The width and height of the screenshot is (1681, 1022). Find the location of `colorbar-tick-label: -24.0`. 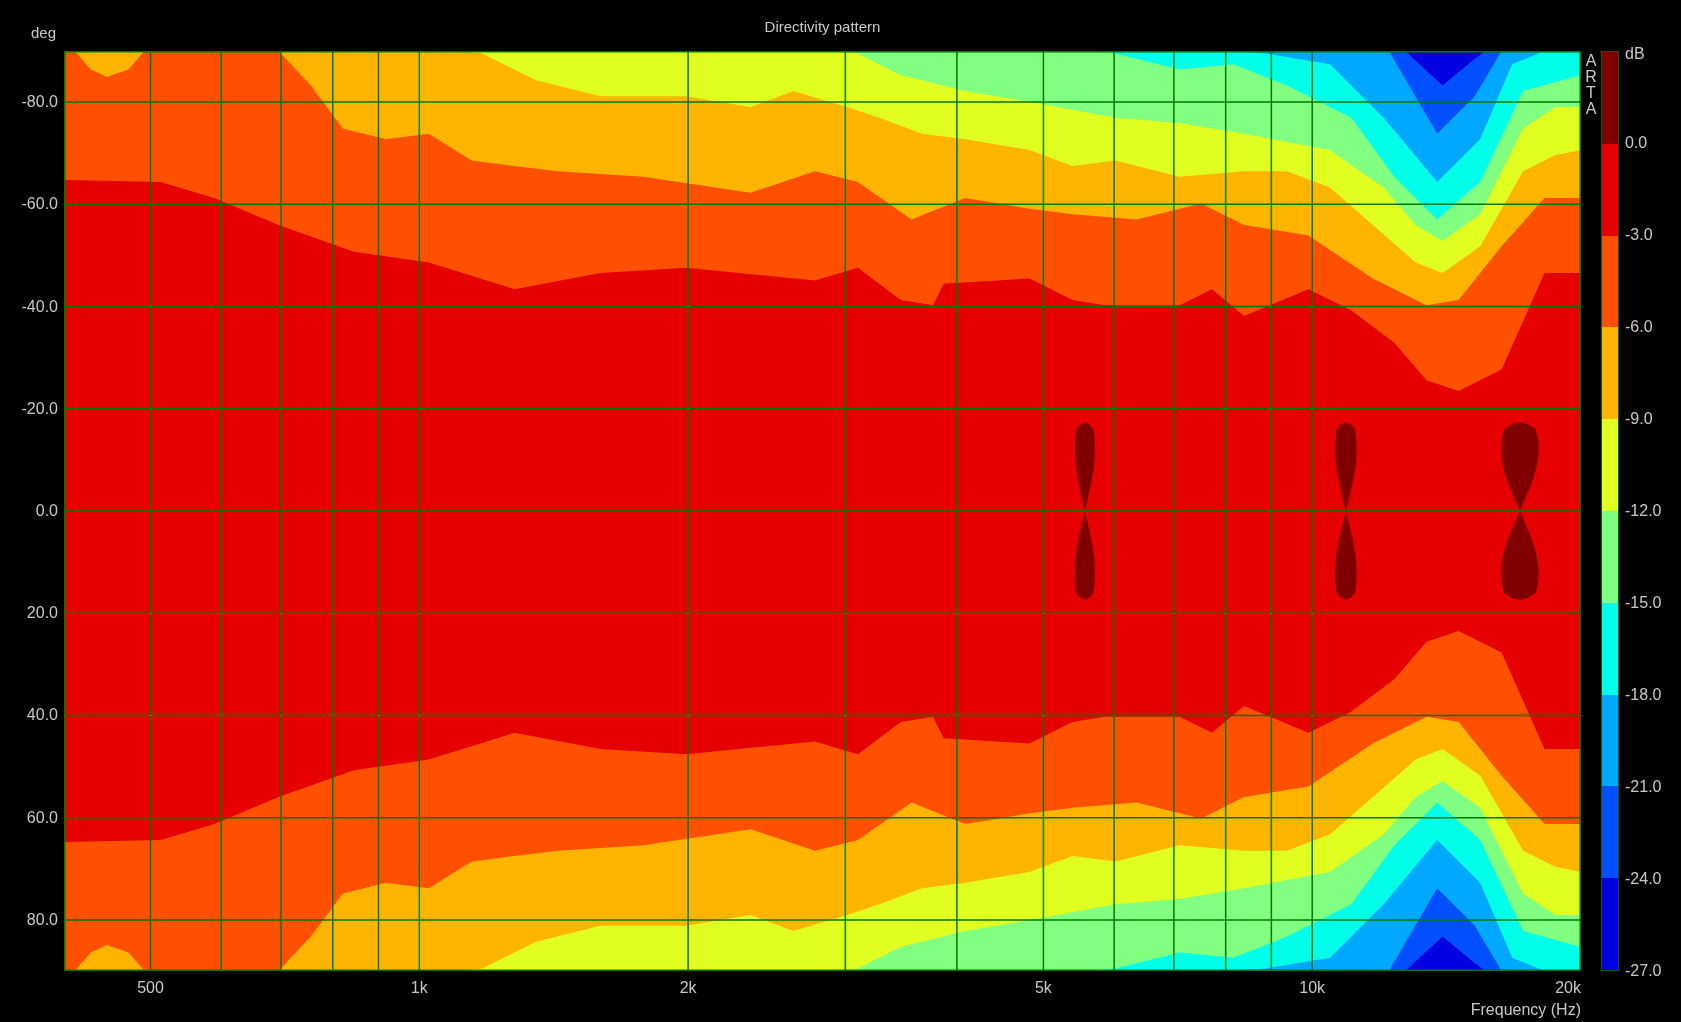

colorbar-tick-label: -24.0 is located at coordinates (1643, 879).